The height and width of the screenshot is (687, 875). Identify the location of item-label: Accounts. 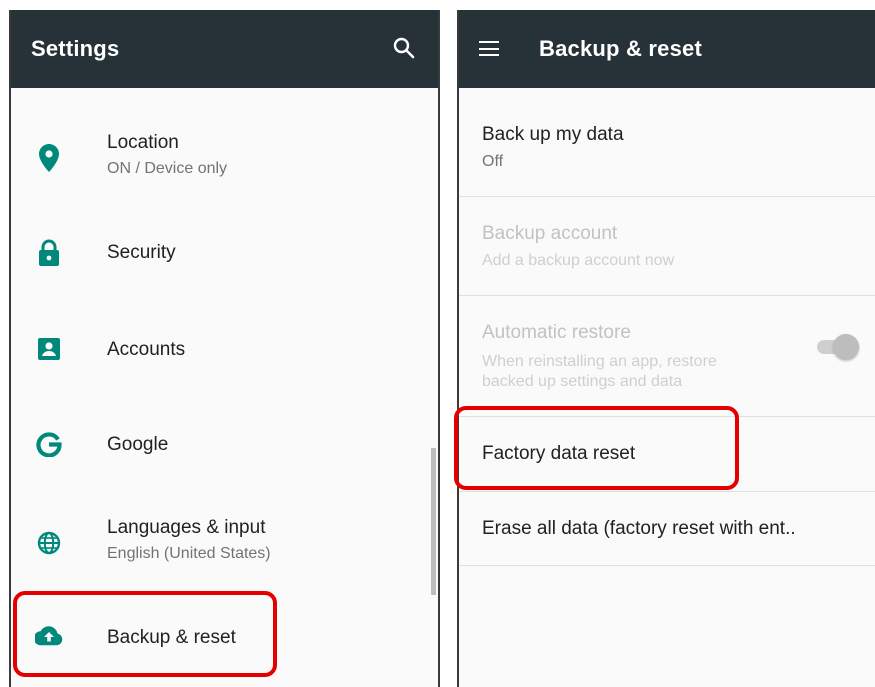
(146, 349).